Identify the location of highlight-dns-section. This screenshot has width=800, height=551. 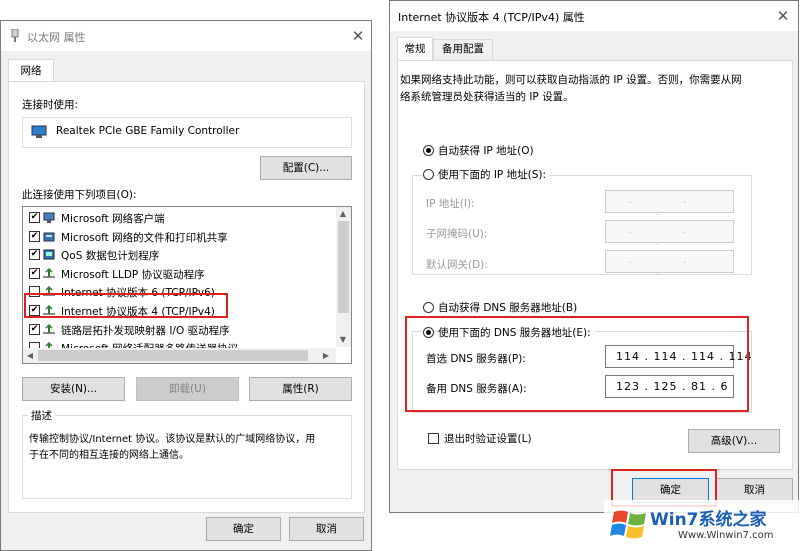
(577, 364).